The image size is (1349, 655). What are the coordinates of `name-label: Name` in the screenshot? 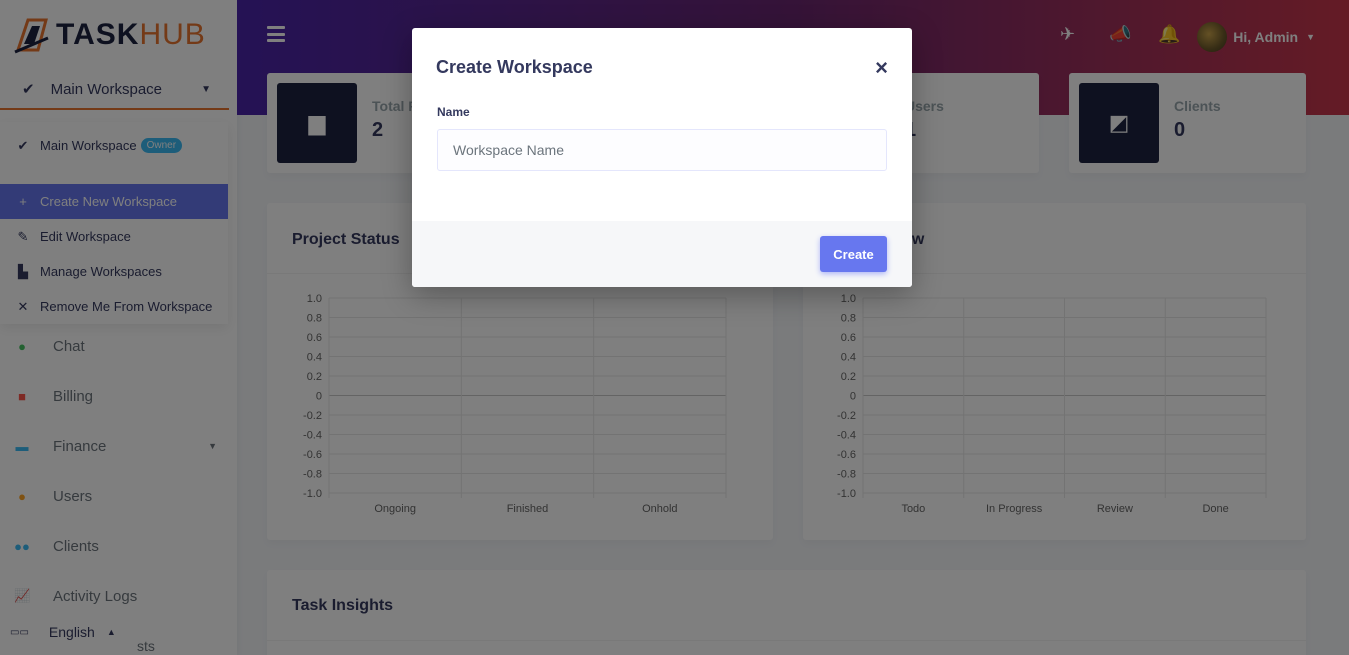 It's located at (453, 112).